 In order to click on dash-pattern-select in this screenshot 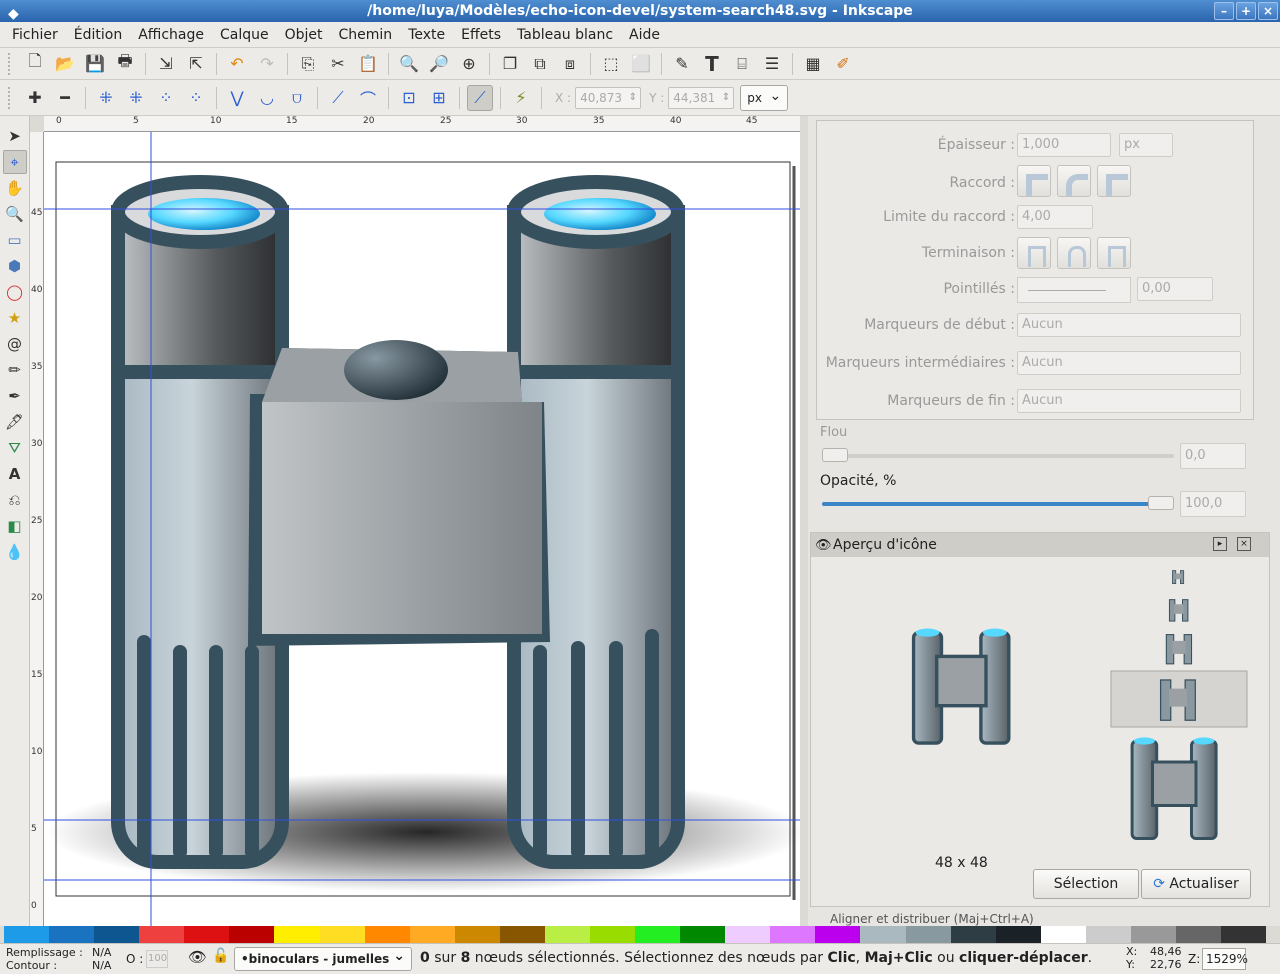, I will do `click(1074, 290)`.